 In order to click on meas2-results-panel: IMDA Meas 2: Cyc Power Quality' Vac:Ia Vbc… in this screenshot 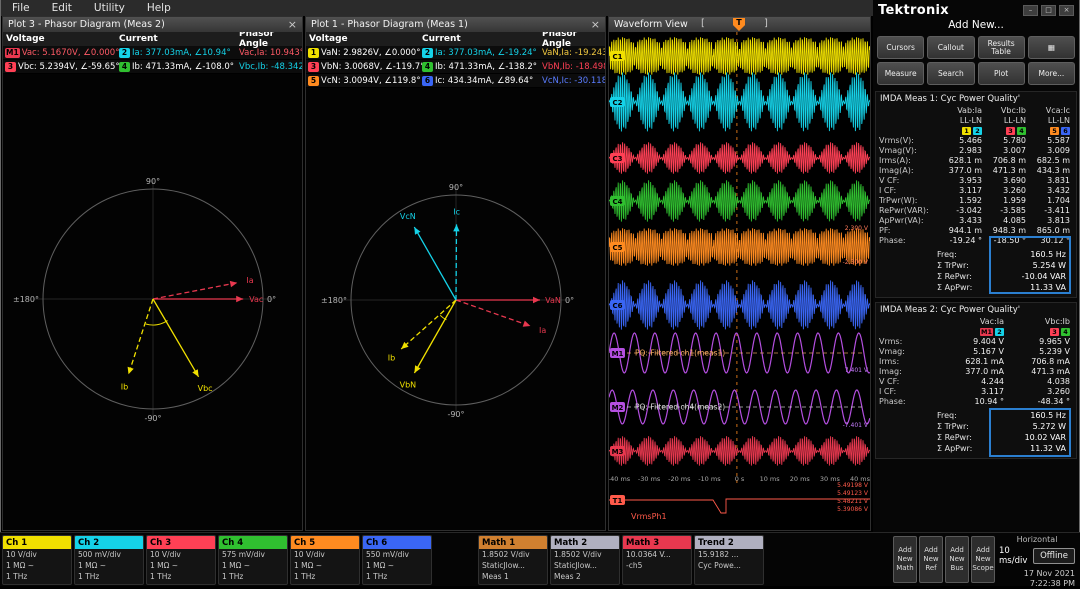, I will do `click(976, 380)`.